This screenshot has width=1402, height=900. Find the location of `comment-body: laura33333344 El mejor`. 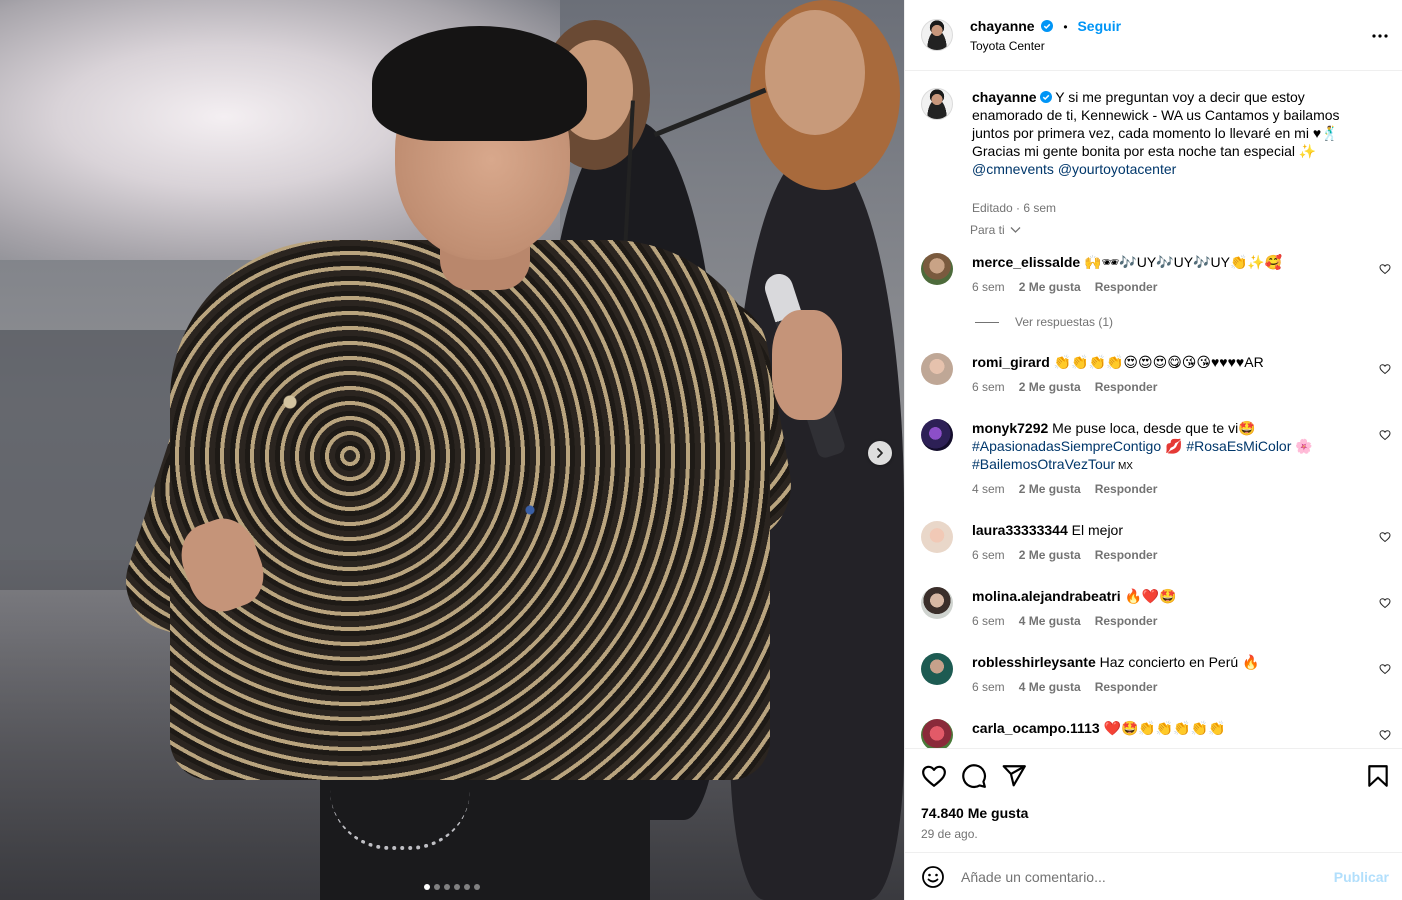

comment-body: laura33333344 El mejor is located at coordinates (1162, 530).